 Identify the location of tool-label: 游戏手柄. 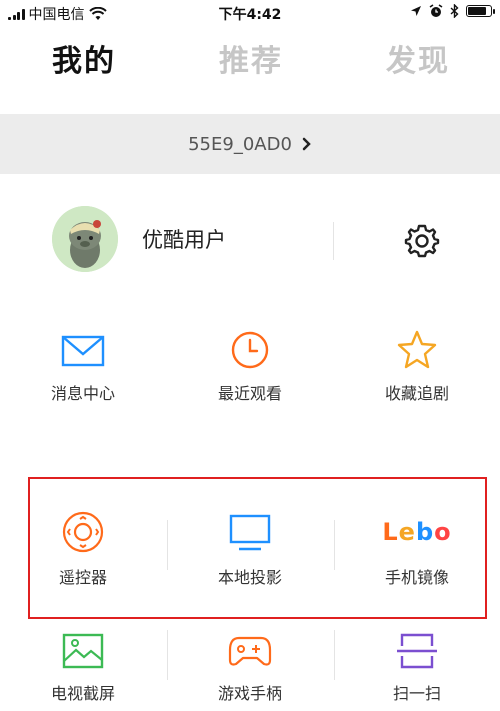
(249, 693).